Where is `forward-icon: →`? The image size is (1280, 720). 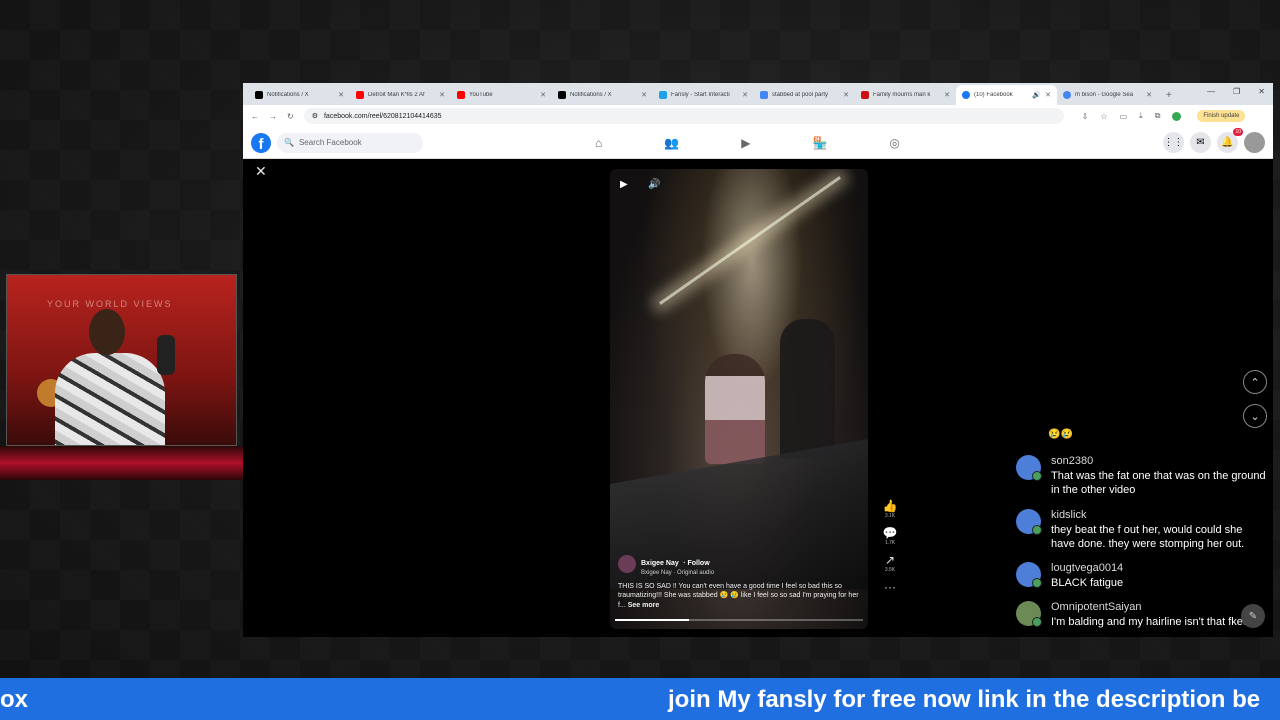
forward-icon: → is located at coordinates (273, 116).